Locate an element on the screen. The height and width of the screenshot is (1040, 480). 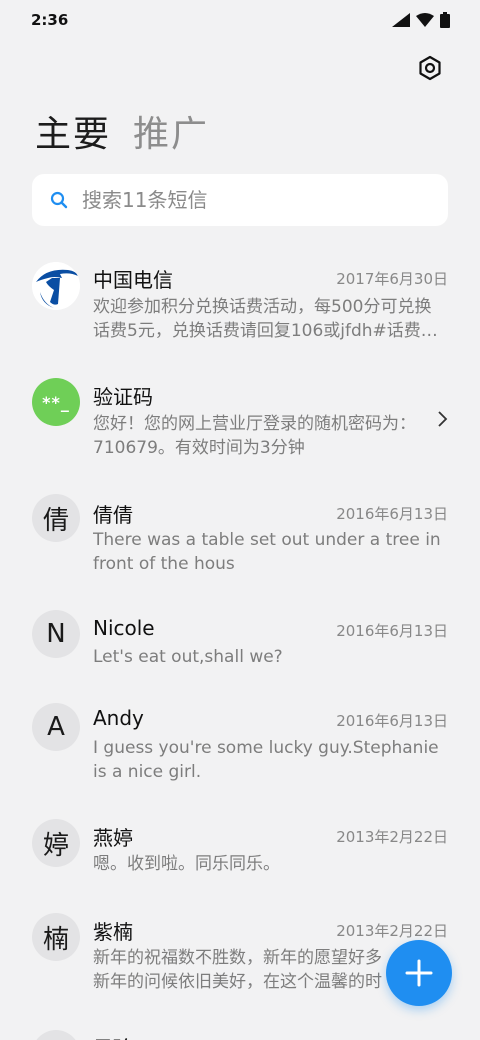
avatar: A is located at coordinates (56, 727).